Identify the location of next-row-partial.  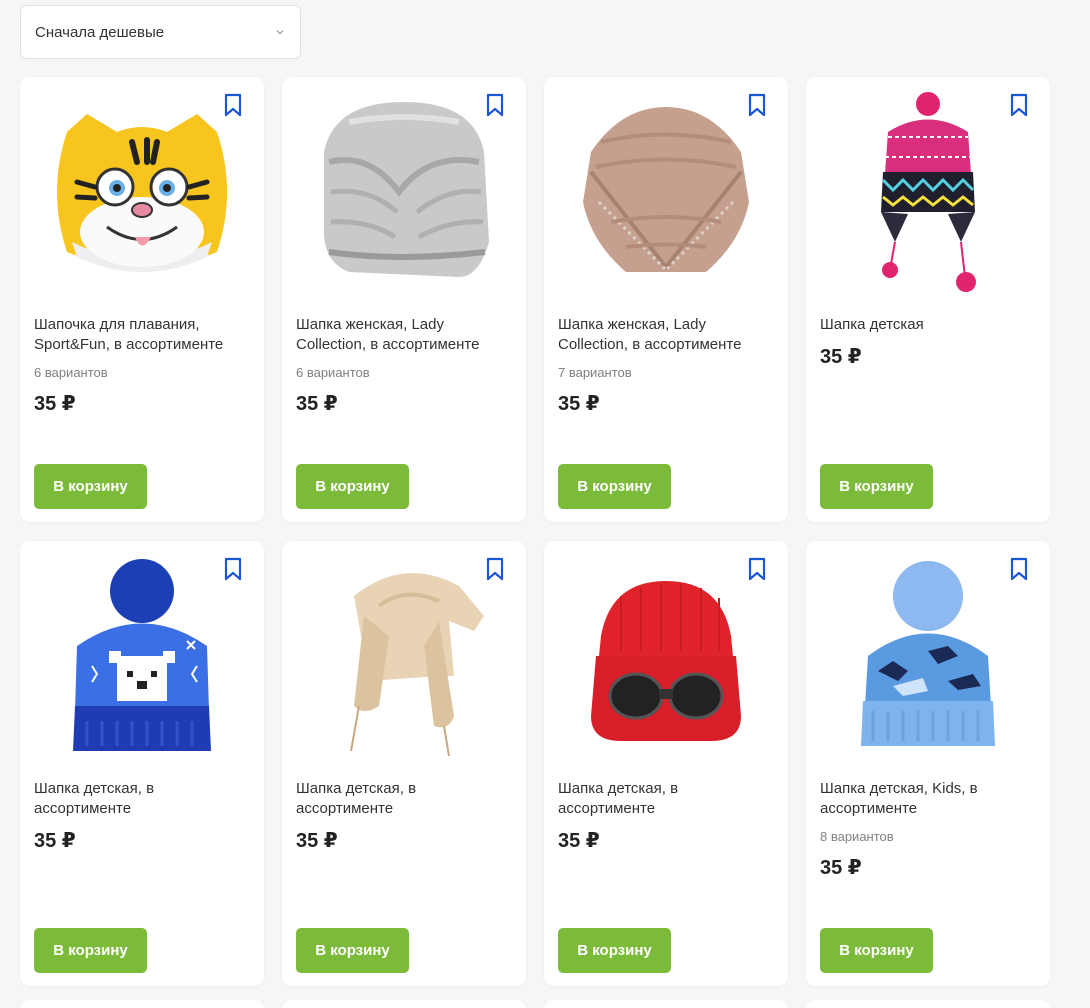
(535, 1004).